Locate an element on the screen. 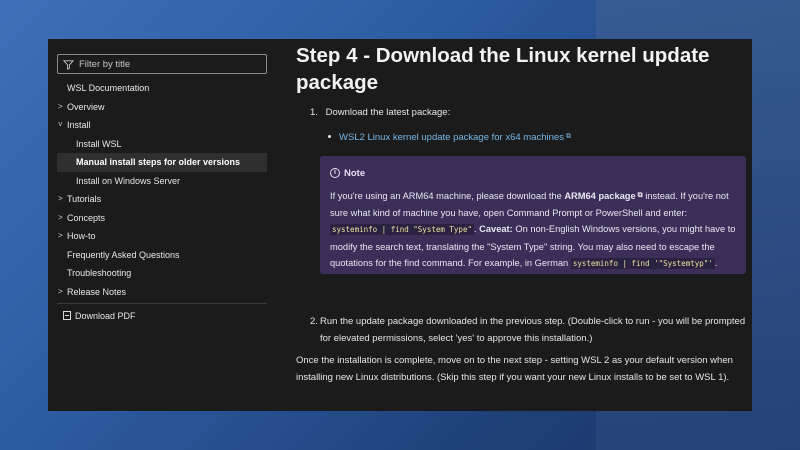 Image resolution: width=800 pixels, height=450 pixels. step-2-number: 2. is located at coordinates (314, 321).